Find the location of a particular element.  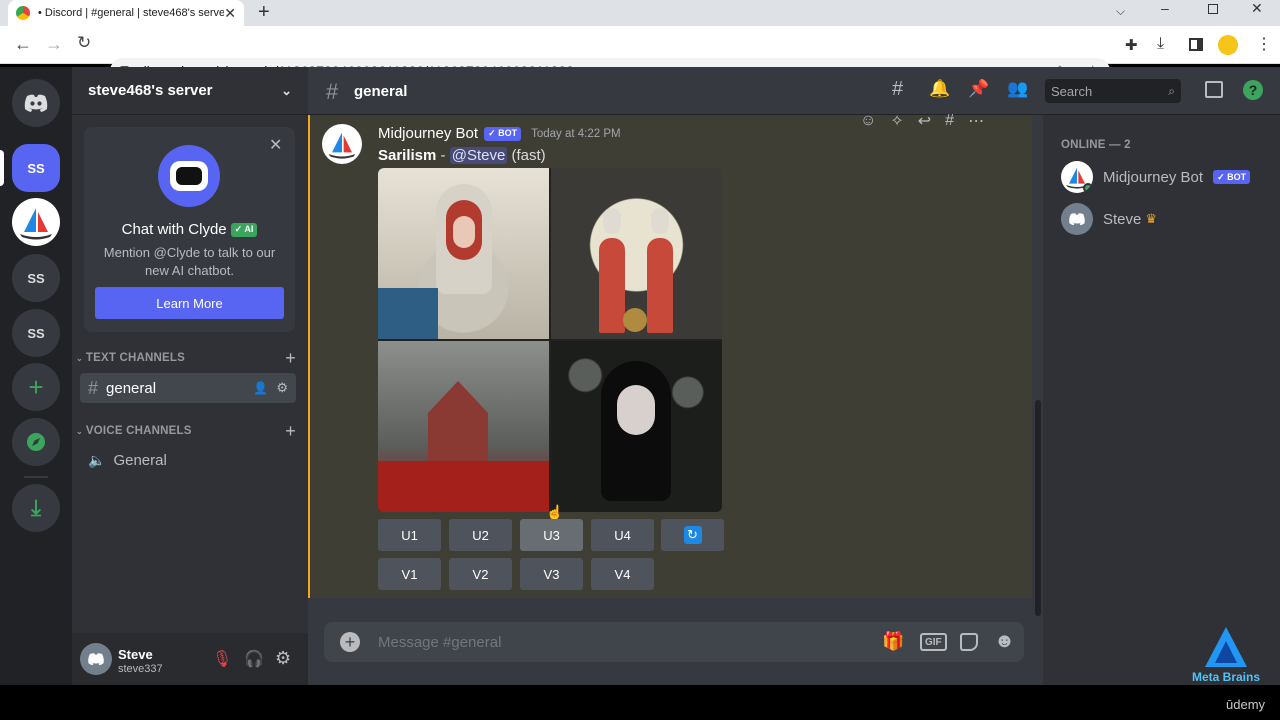

channel-title: general is located at coordinates (381, 91).